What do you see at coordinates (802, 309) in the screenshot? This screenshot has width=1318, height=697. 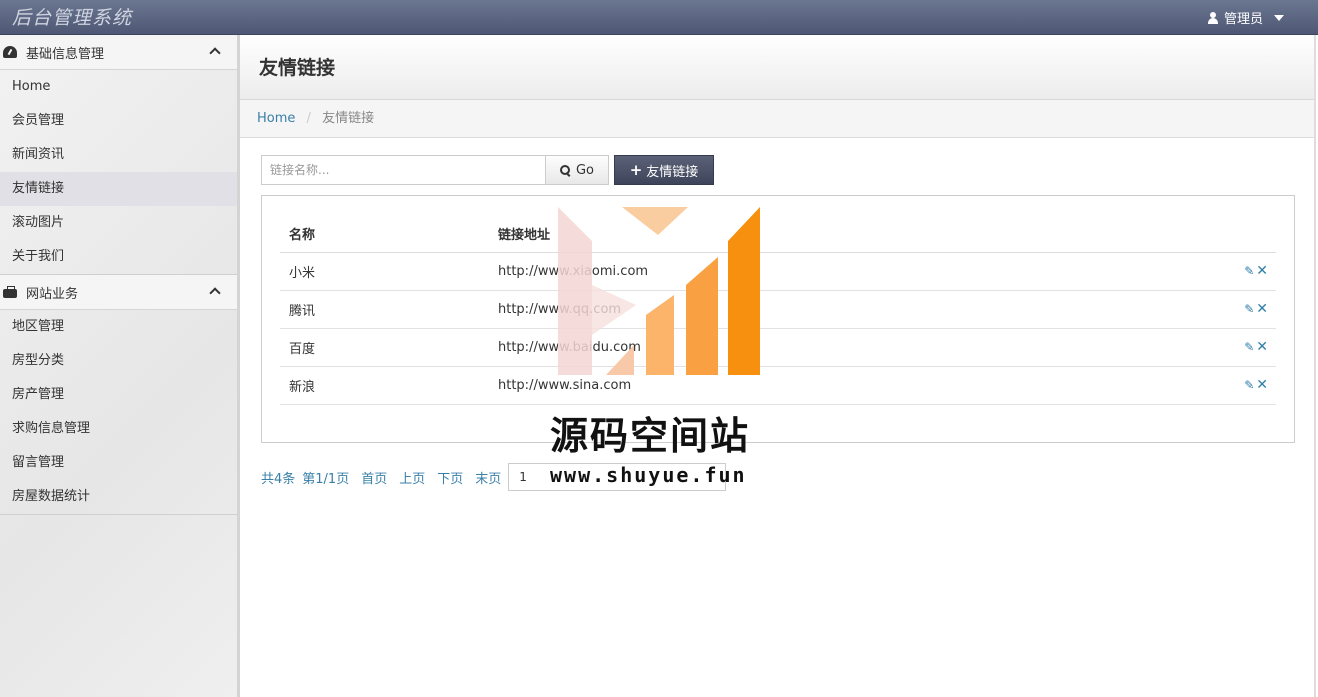 I see `cell-url: http://www.qq.com` at bounding box center [802, 309].